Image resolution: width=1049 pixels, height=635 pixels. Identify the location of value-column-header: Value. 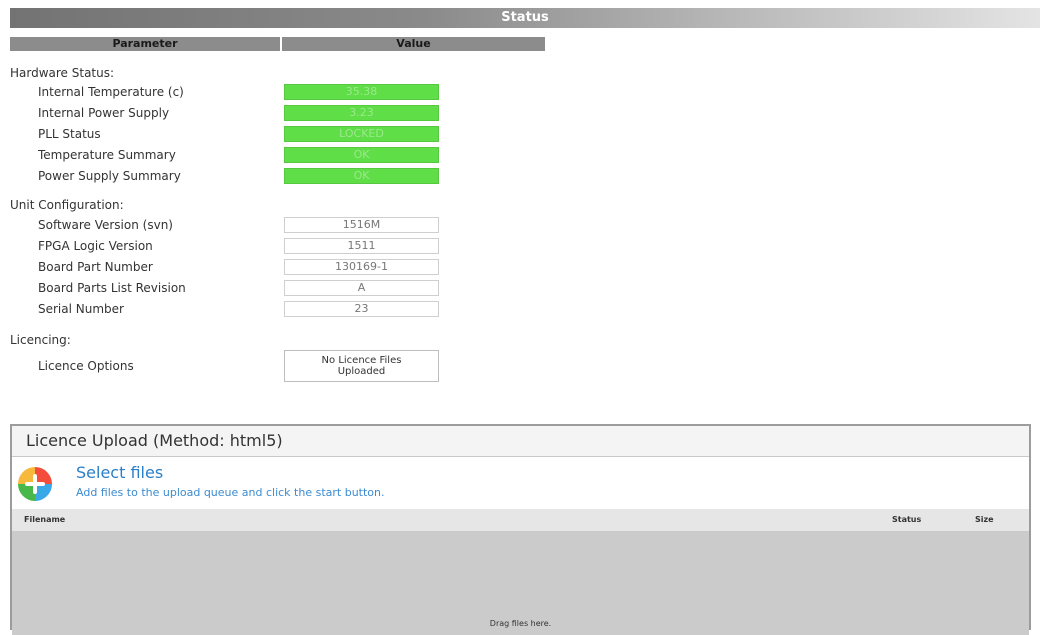
(413, 44).